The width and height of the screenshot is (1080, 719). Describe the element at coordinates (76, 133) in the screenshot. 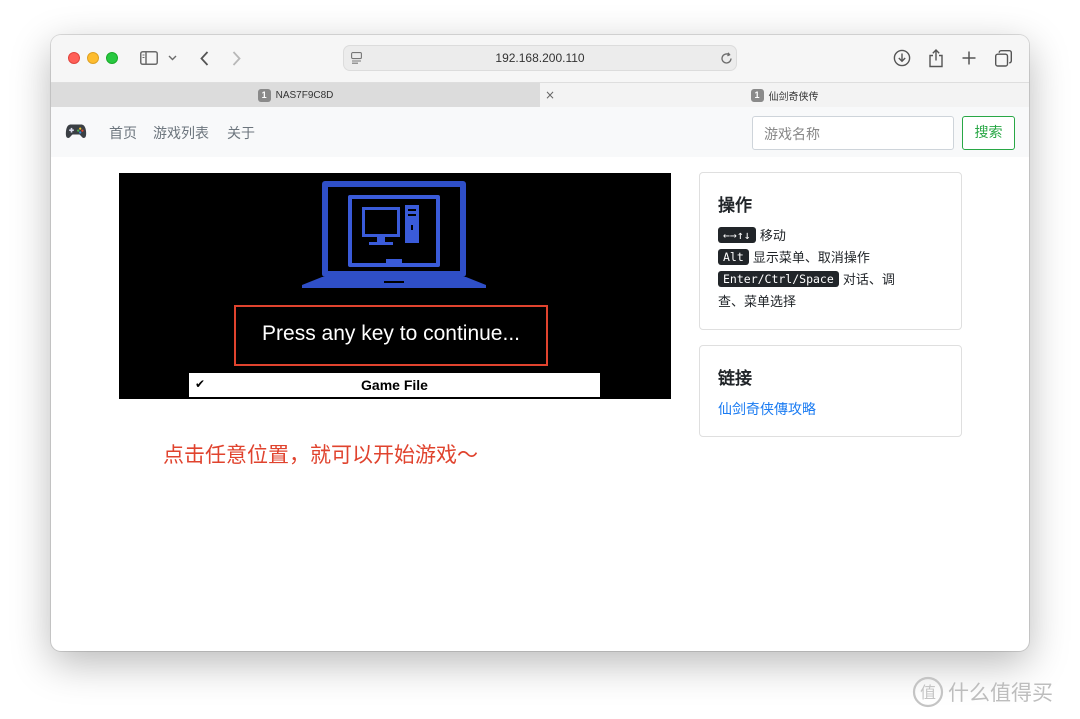

I see `gamepad-icon` at that location.